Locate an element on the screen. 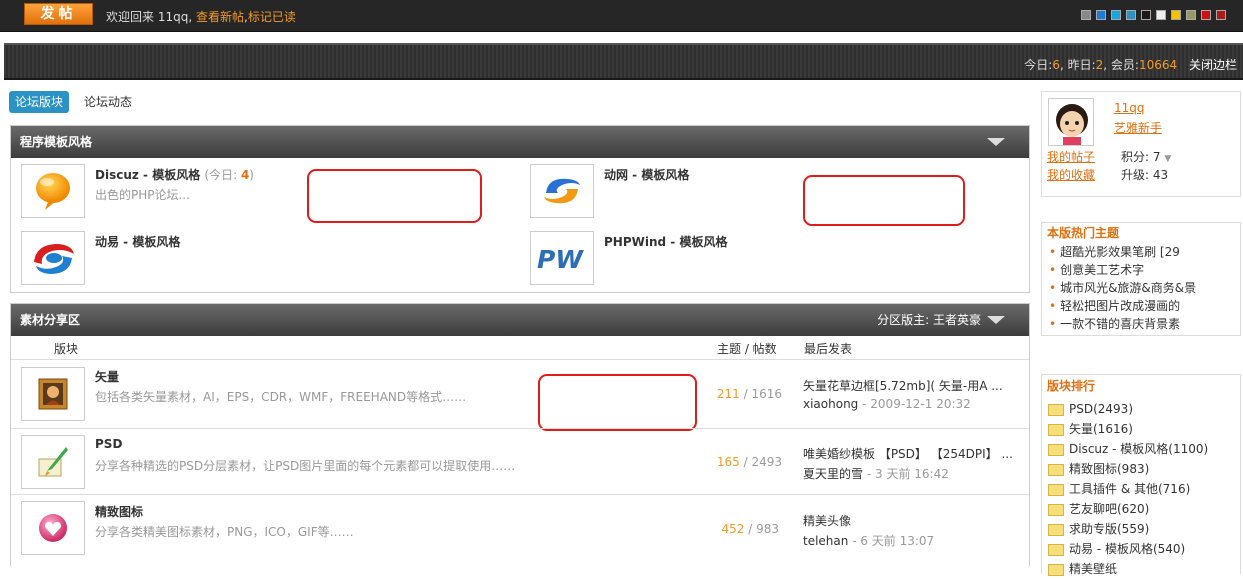  ranking-item: 求助专版(559) is located at coordinates (1144, 529).